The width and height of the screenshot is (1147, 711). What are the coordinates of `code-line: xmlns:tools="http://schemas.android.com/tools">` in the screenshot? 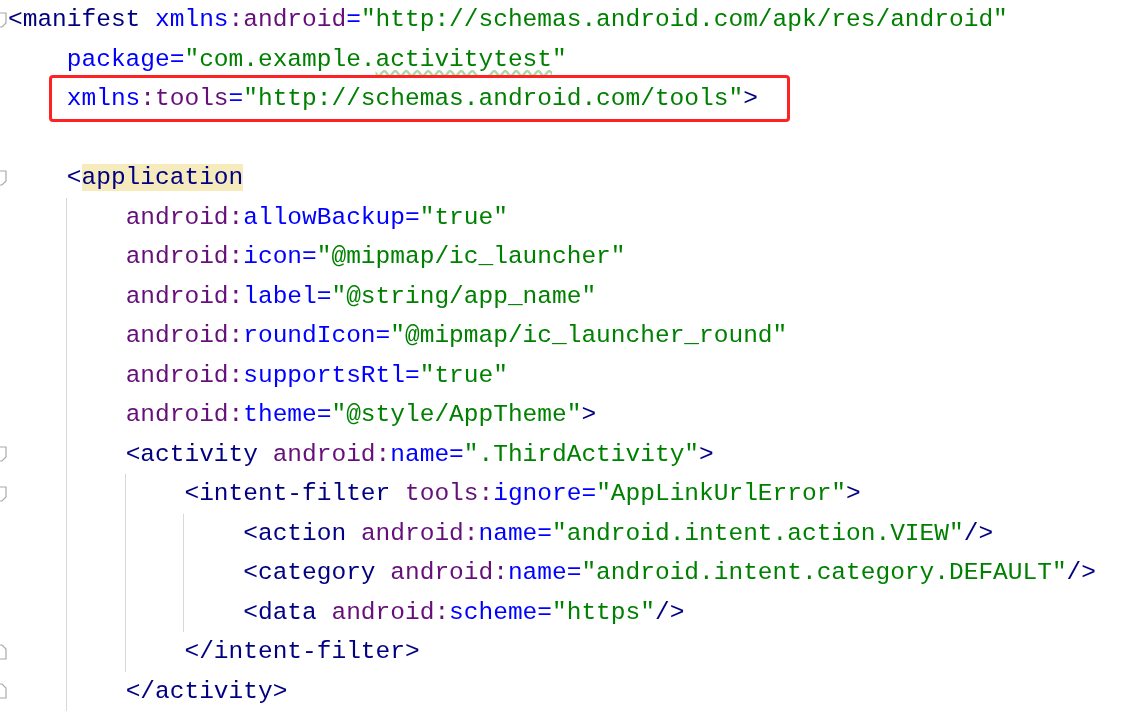 It's located at (412, 99).